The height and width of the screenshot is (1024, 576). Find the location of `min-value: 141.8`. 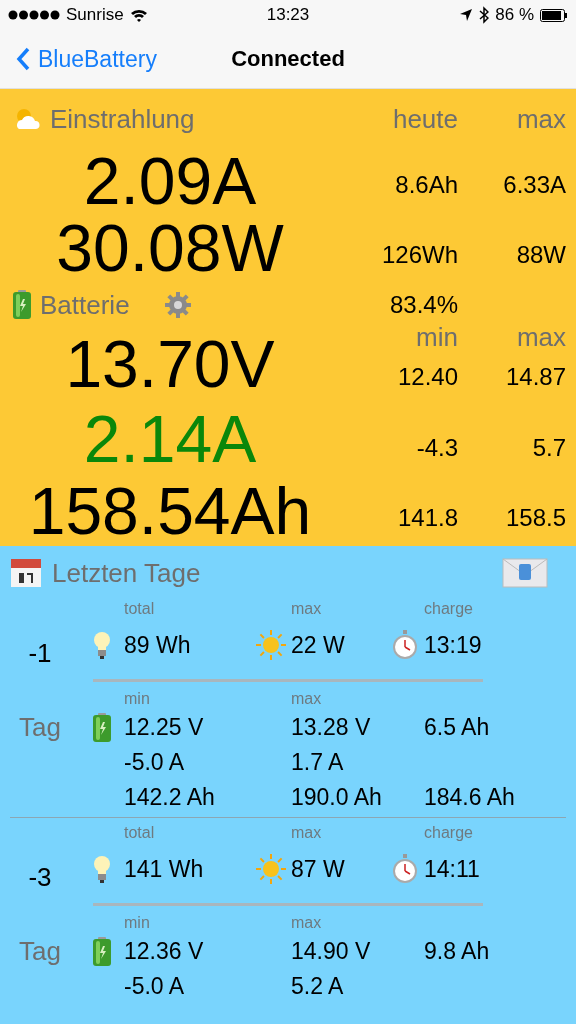

min-value: 141.8 is located at coordinates (427, 518).